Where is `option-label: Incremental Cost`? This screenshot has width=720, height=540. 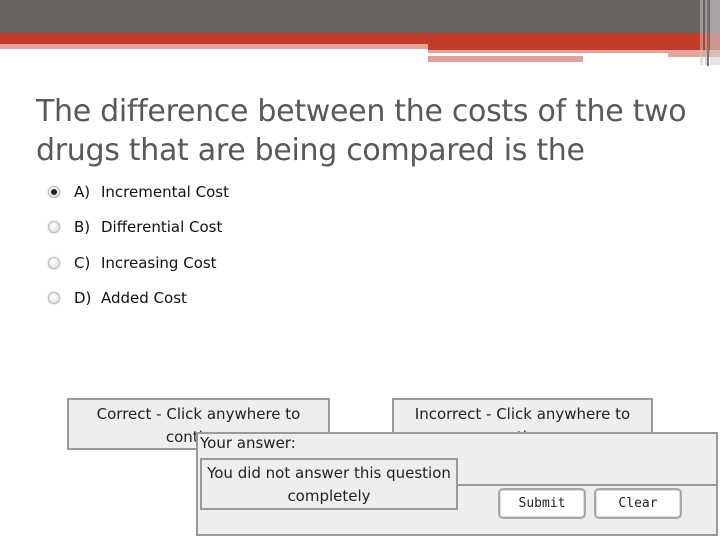 option-label: Incremental Cost is located at coordinates (165, 192).